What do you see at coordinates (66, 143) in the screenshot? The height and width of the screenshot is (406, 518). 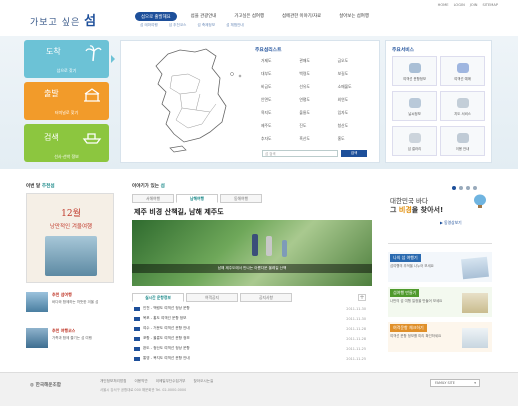 I see `ship-info-button: 검색 선사·선박 정보` at bounding box center [66, 143].